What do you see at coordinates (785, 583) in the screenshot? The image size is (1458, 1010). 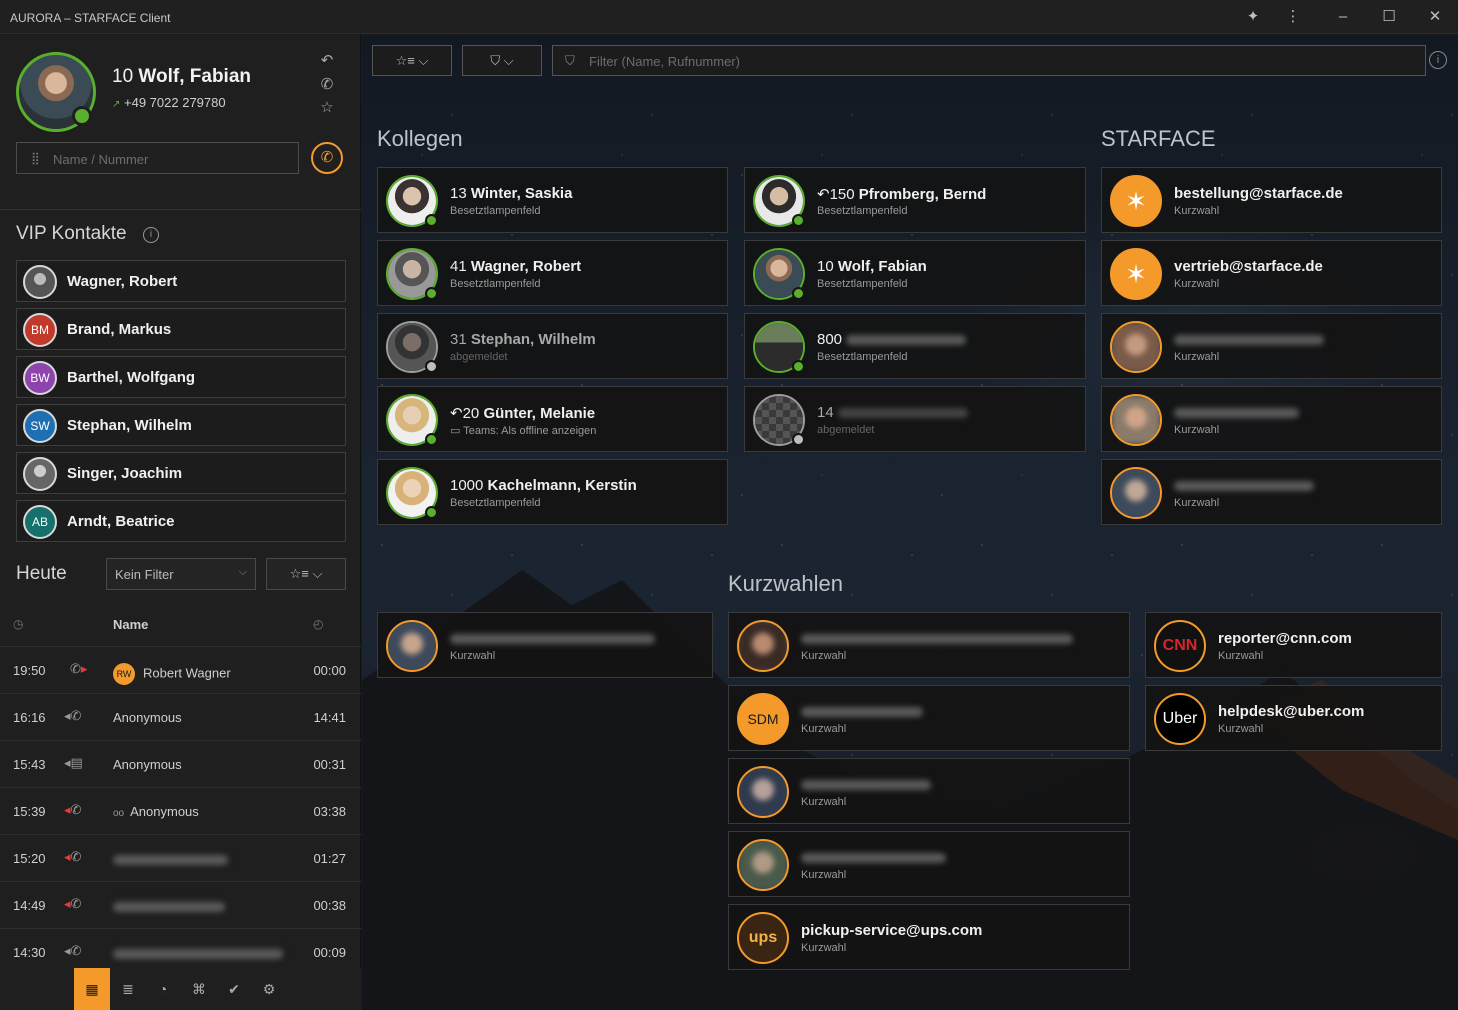 I see `section-title-kurzwahlen: Kurzwahlen` at bounding box center [785, 583].